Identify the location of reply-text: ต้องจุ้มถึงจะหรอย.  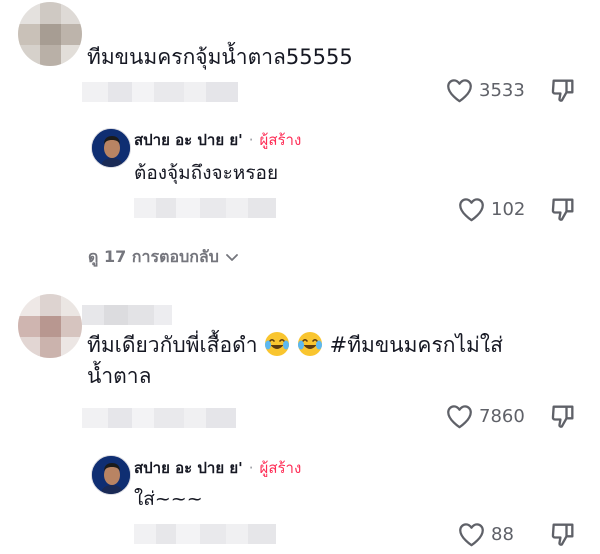
(206, 173).